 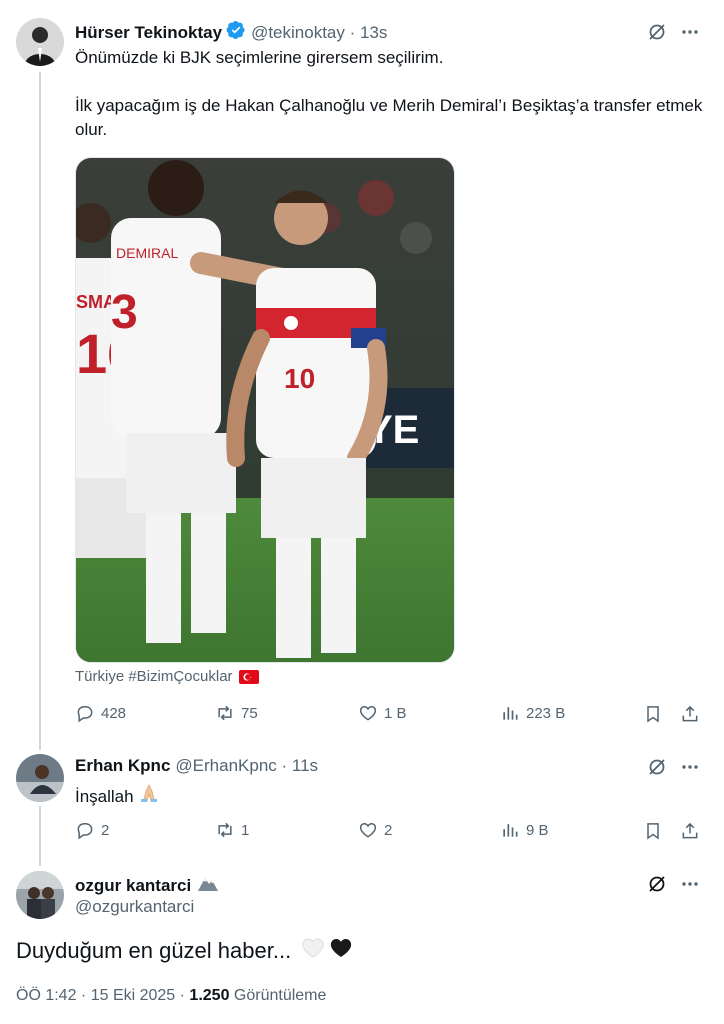 I want to click on repost-count: 75, so click(x=249, y=713).